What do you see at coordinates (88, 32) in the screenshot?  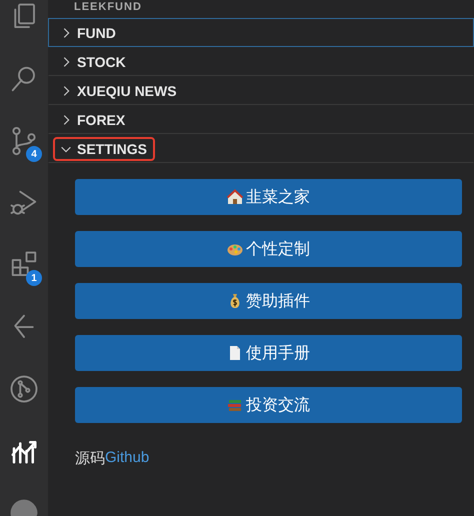 I see `section-header: FUND` at bounding box center [88, 32].